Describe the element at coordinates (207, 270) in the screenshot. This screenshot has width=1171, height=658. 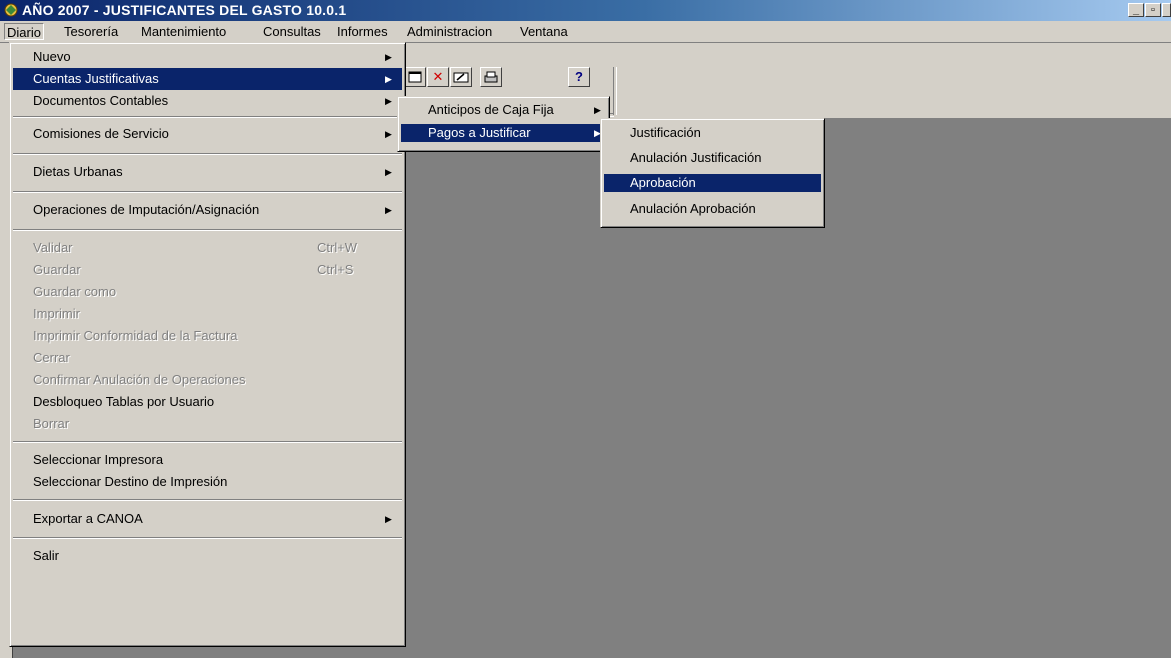
I see `menu-item-guardar: Guardar Ctrl+S` at that location.